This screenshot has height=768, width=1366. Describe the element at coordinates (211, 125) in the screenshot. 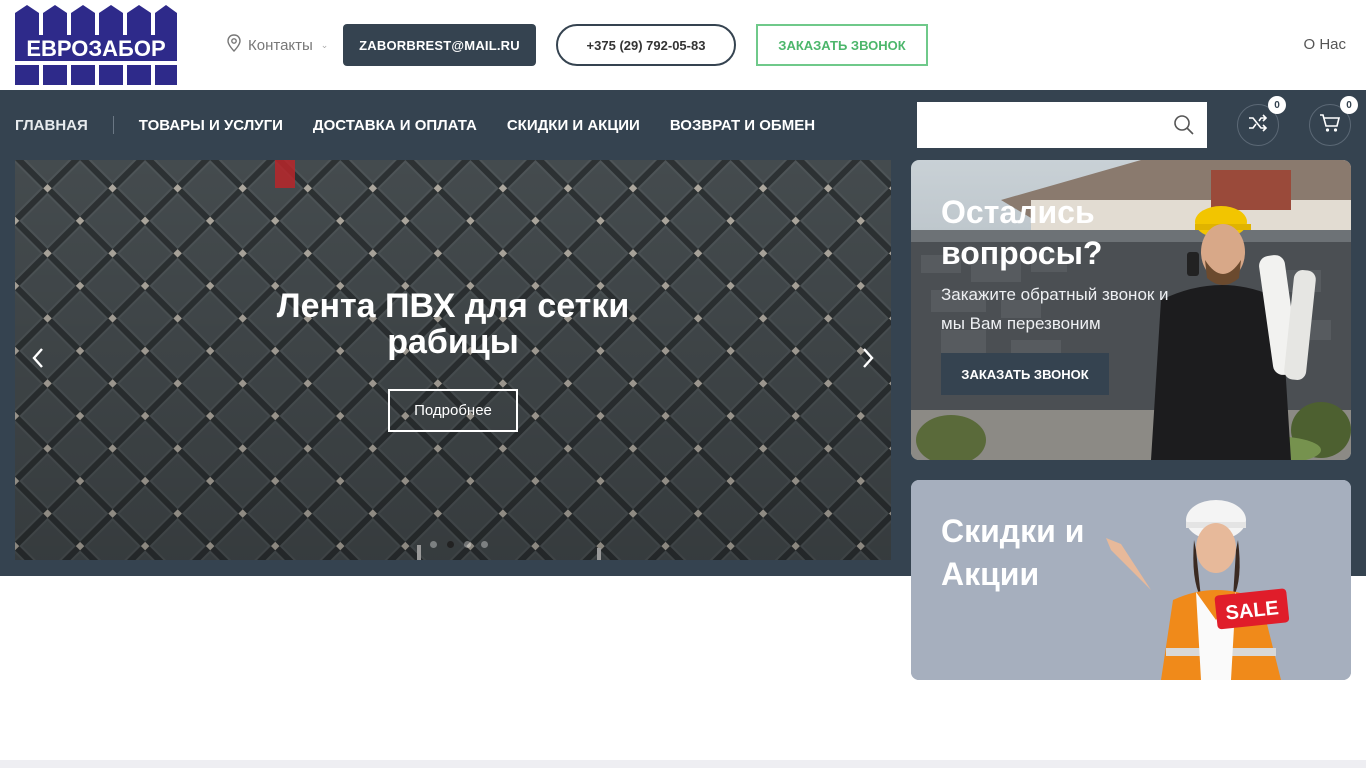

I see `nav-item-products: ТОВАРЫ И УСЛУГИ` at that location.